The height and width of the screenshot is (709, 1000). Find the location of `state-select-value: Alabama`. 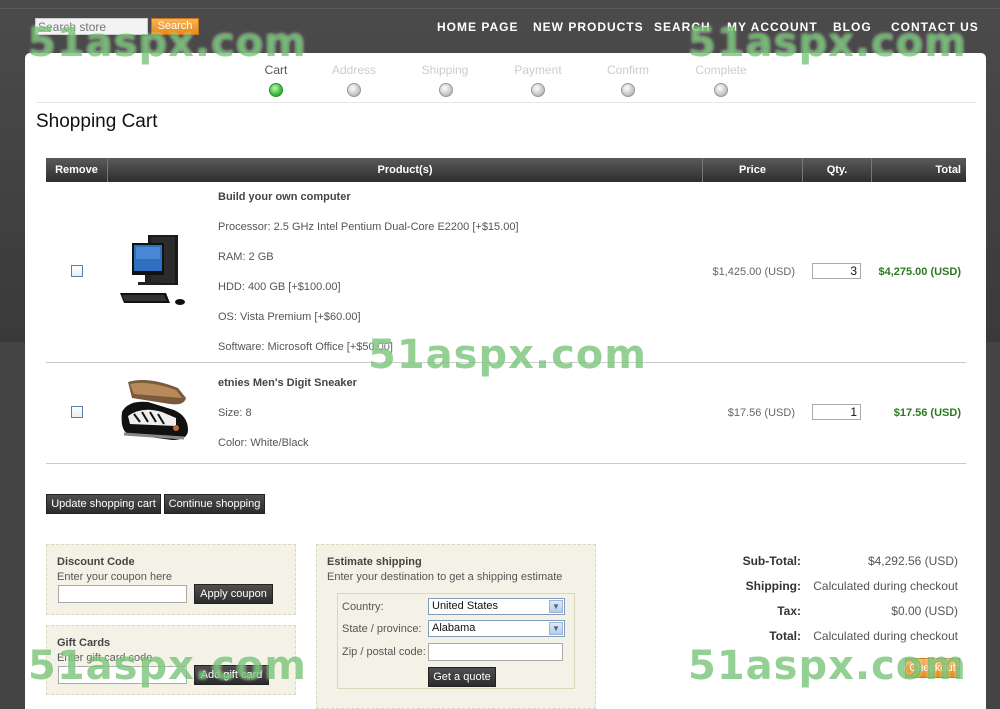

state-select-value: Alabama is located at coordinates (454, 628).